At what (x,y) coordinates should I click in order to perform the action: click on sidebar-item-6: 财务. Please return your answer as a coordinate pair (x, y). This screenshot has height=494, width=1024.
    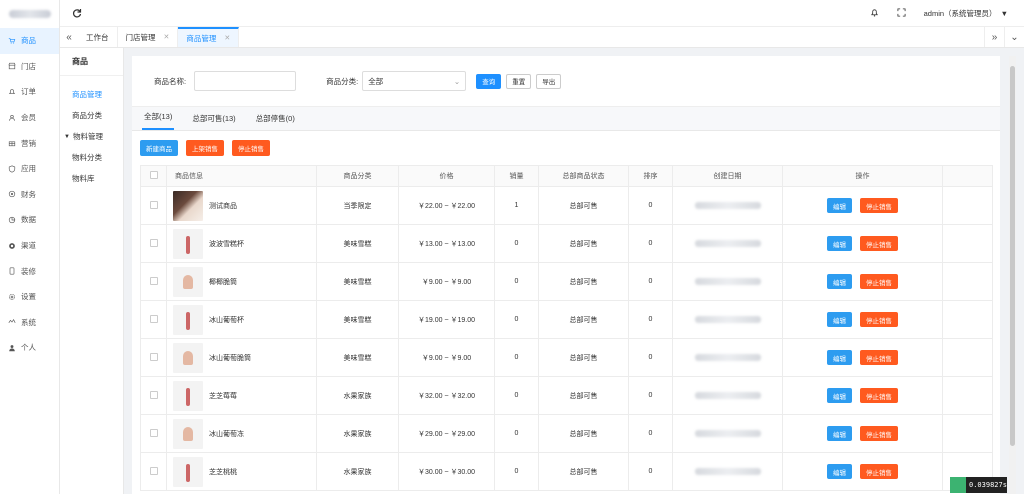
    Looking at the image, I should click on (29, 195).